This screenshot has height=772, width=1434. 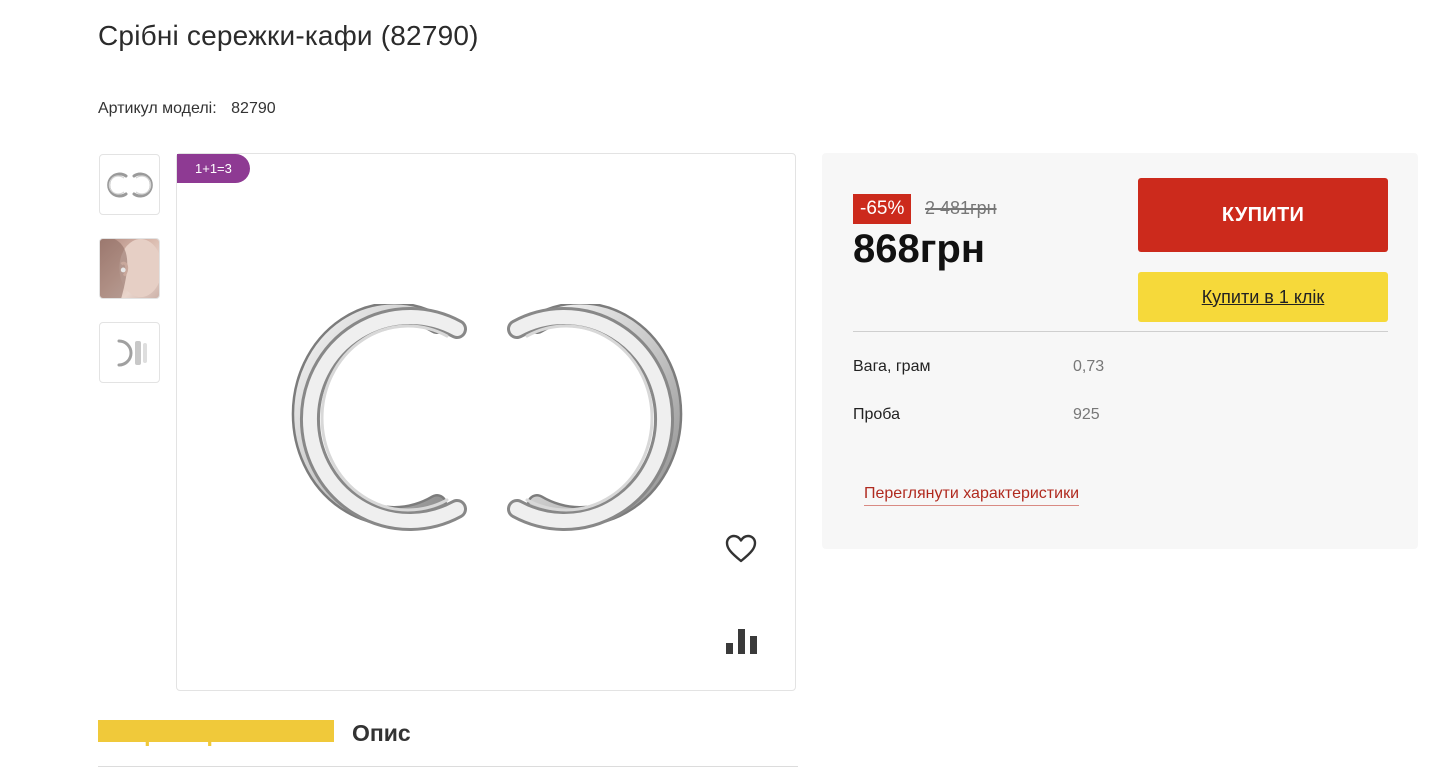 What do you see at coordinates (1263, 215) in the screenshot?
I see `buy-button: КУПИТИ` at bounding box center [1263, 215].